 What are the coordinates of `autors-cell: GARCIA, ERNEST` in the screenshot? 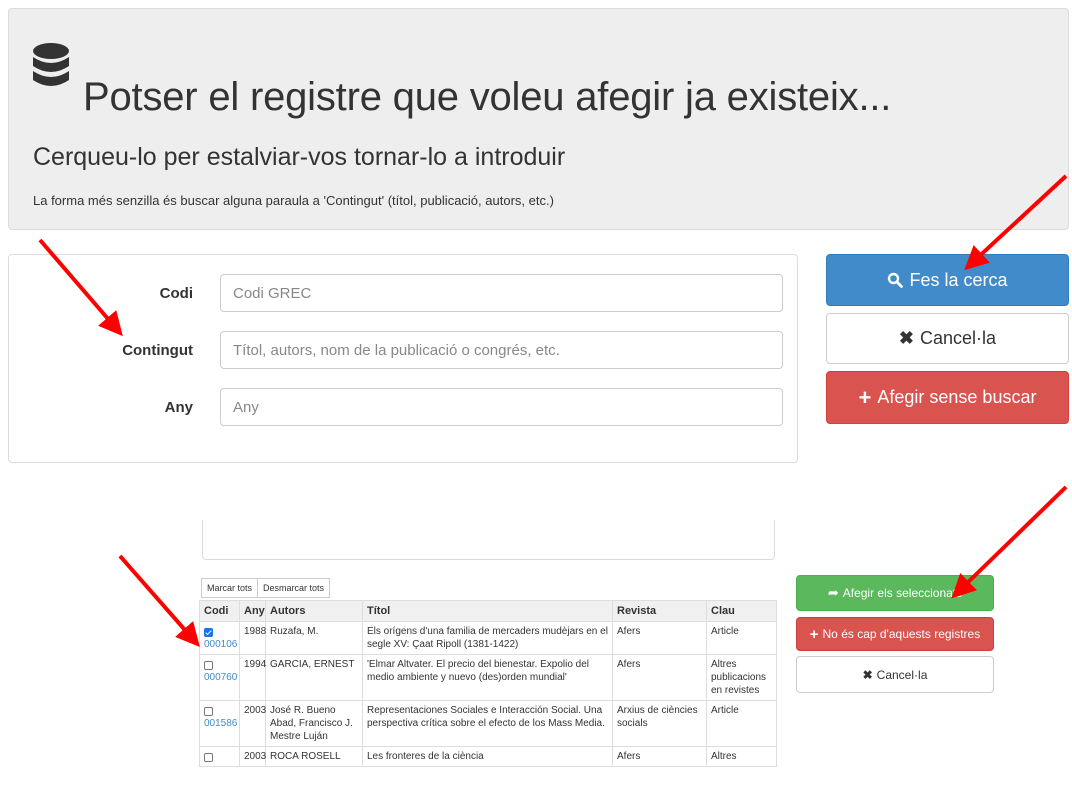 It's located at (314, 677).